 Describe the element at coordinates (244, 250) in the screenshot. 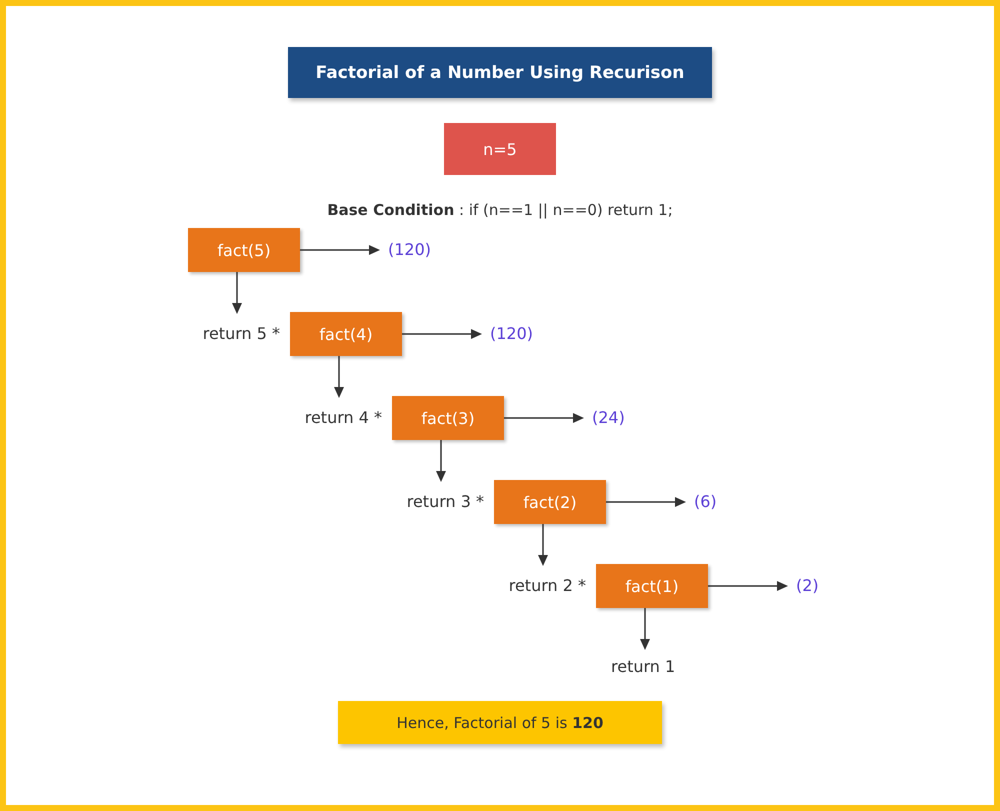

I see `function-call-box: fact(5)` at that location.